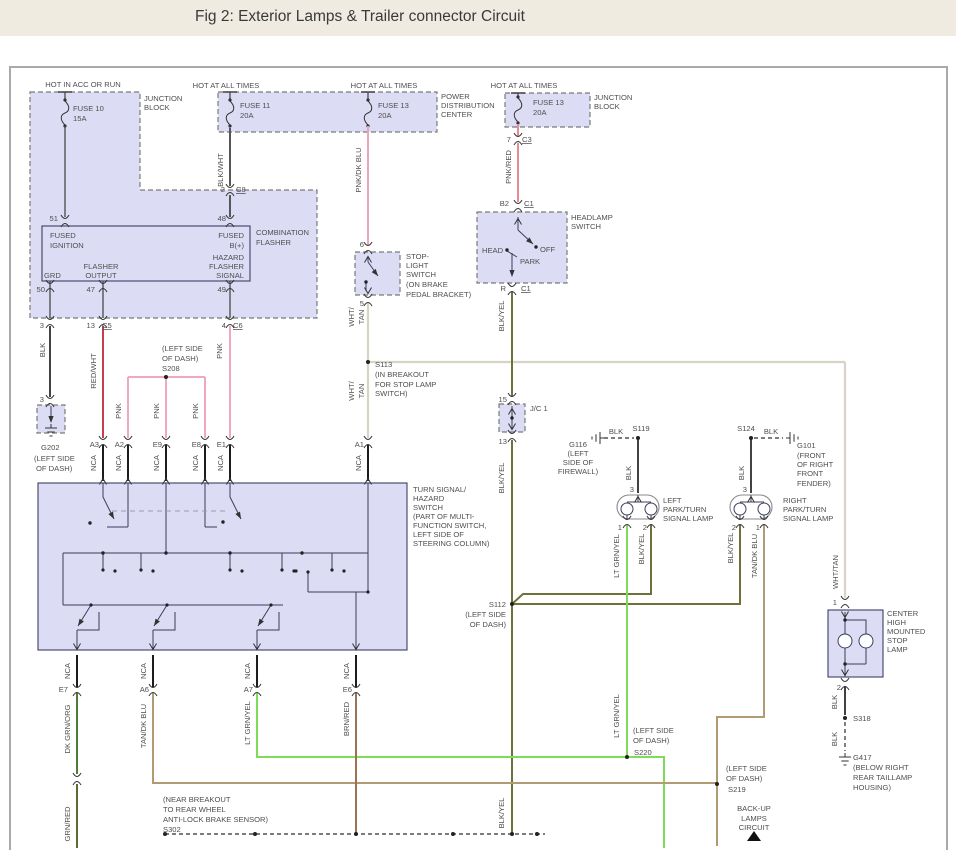 Image resolution: width=956 pixels, height=850 pixels. What do you see at coordinates (41, 289) in the screenshot?
I see `label-pins-n50: 50` at bounding box center [41, 289].